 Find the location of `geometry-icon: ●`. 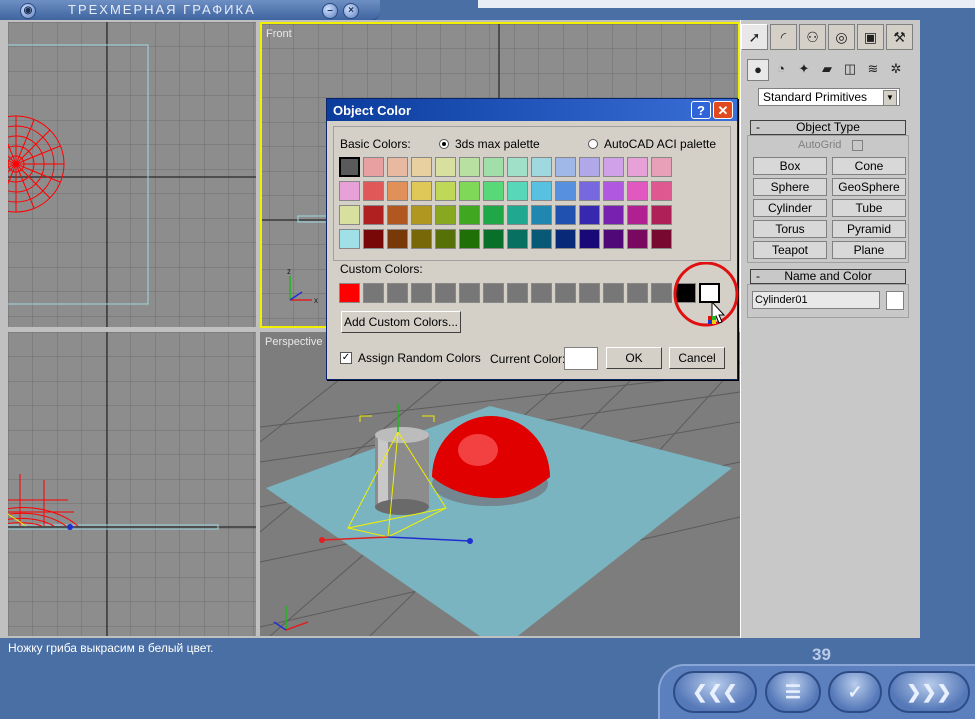

geometry-icon: ● is located at coordinates (758, 70).